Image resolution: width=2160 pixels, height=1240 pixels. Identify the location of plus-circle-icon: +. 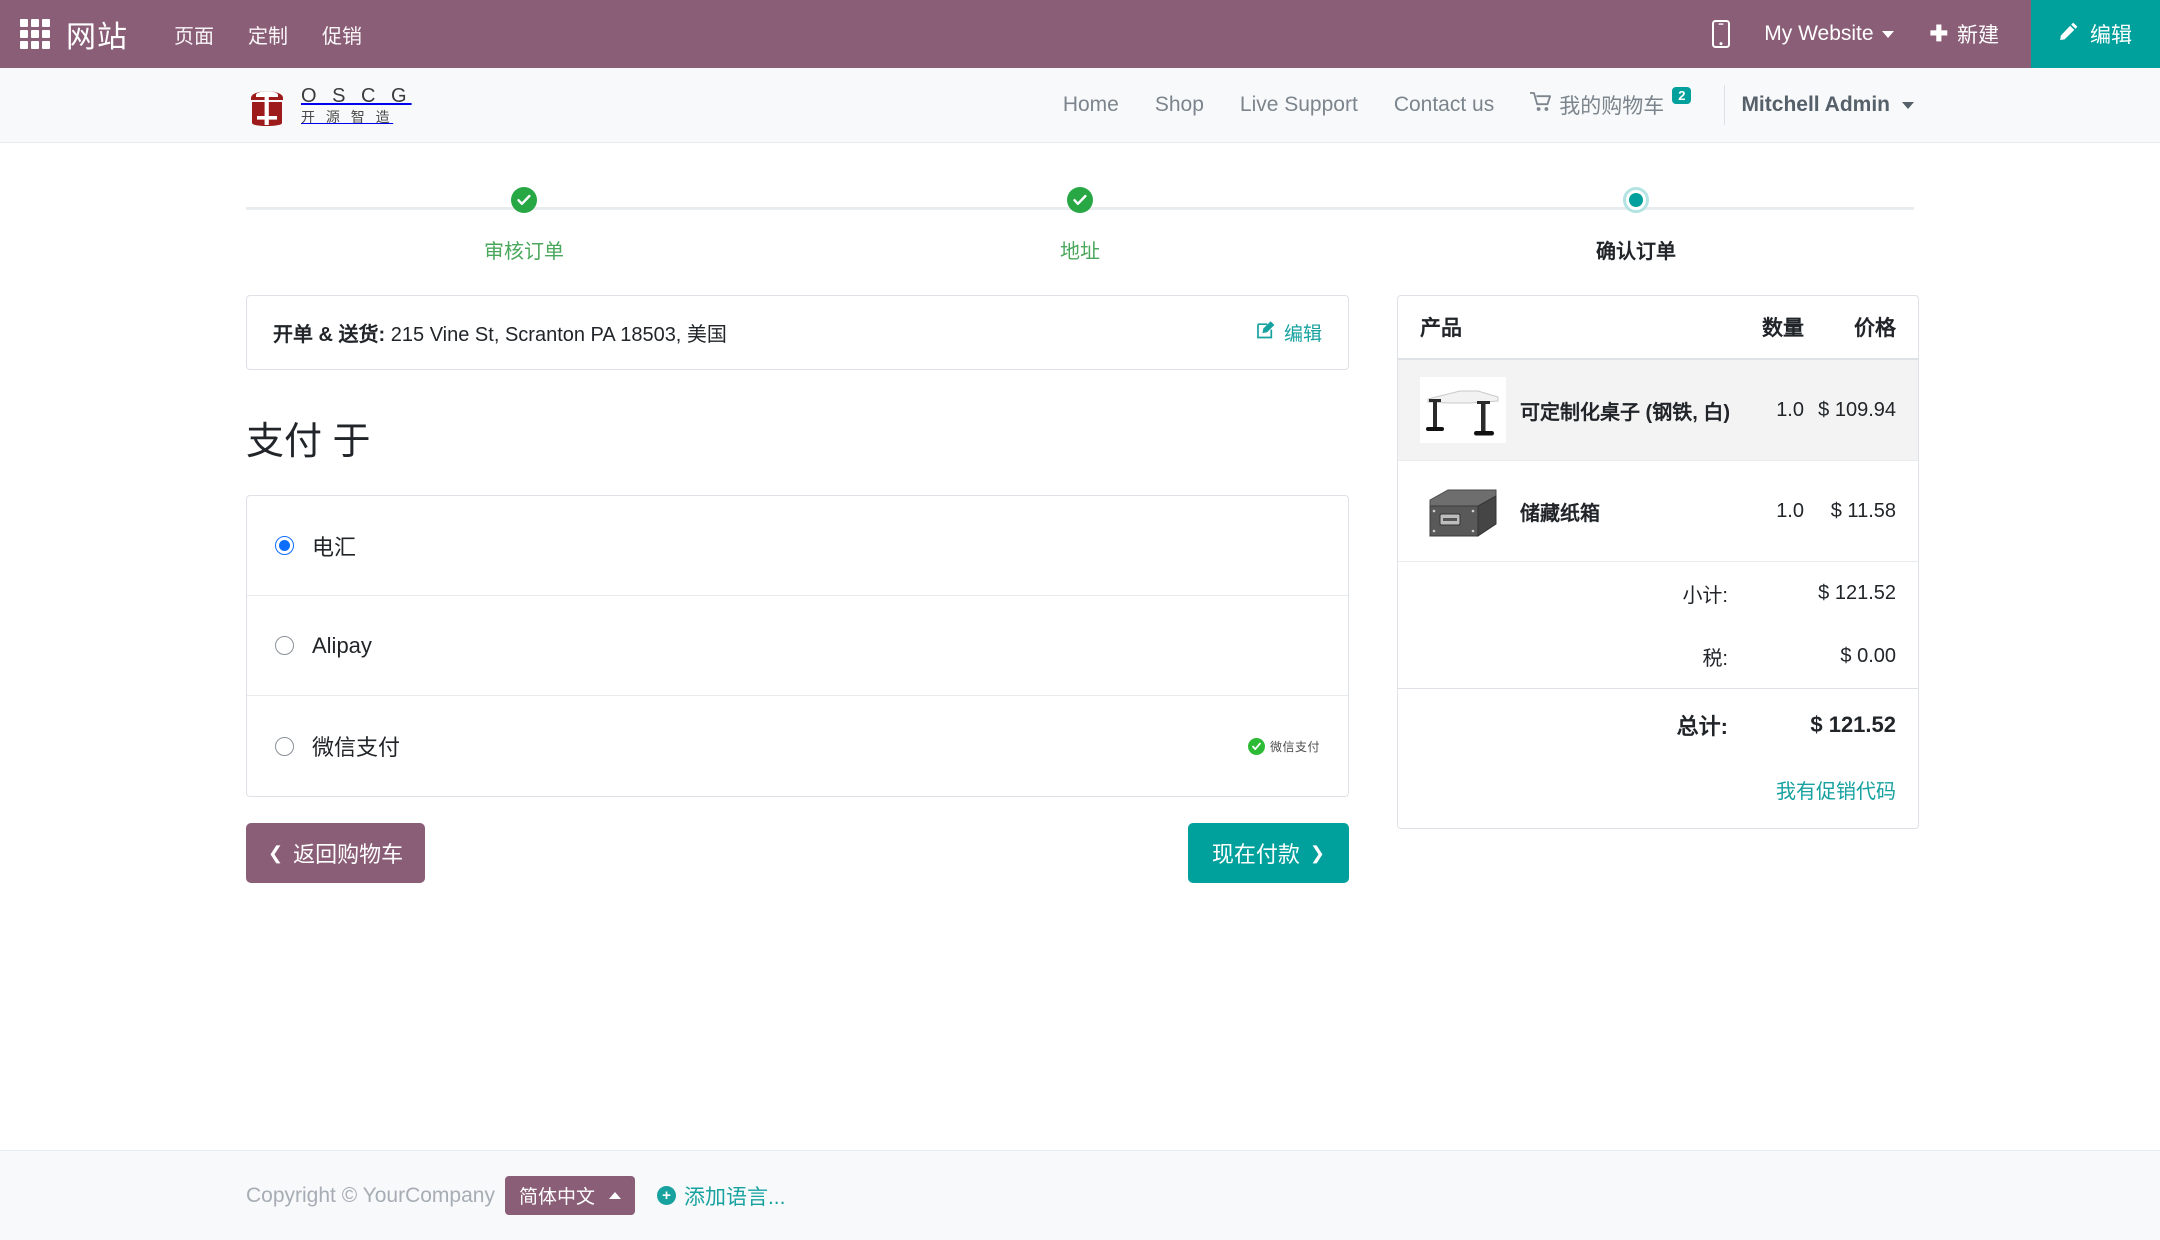
(666, 1195).